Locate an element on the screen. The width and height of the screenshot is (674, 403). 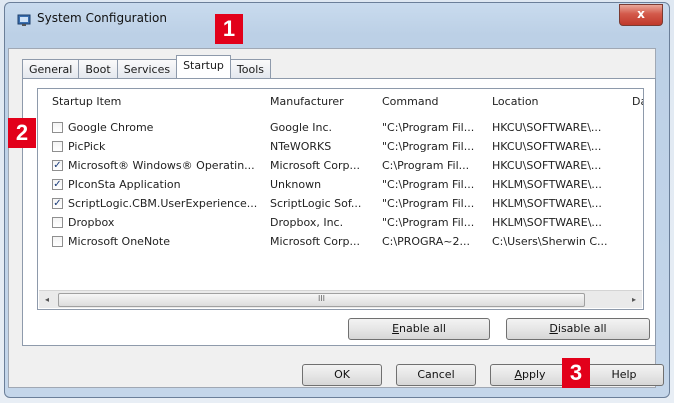
apply-button: Apply is located at coordinates (530, 375).